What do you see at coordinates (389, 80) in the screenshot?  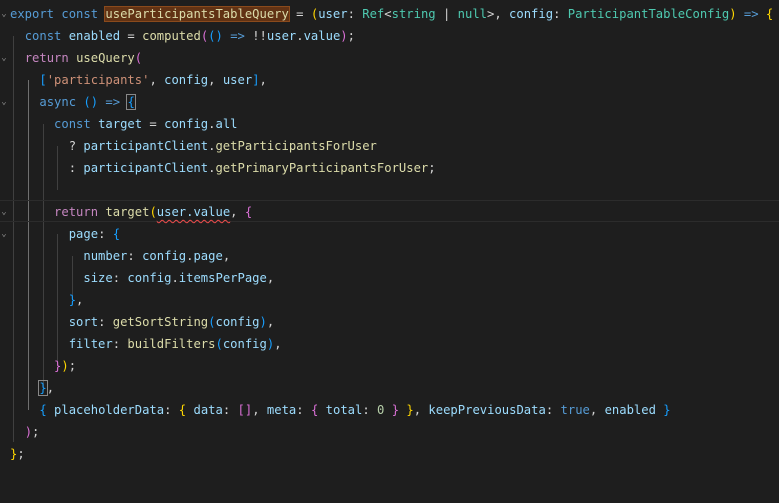 I see `code-line: ['participants', config, user],` at bounding box center [389, 80].